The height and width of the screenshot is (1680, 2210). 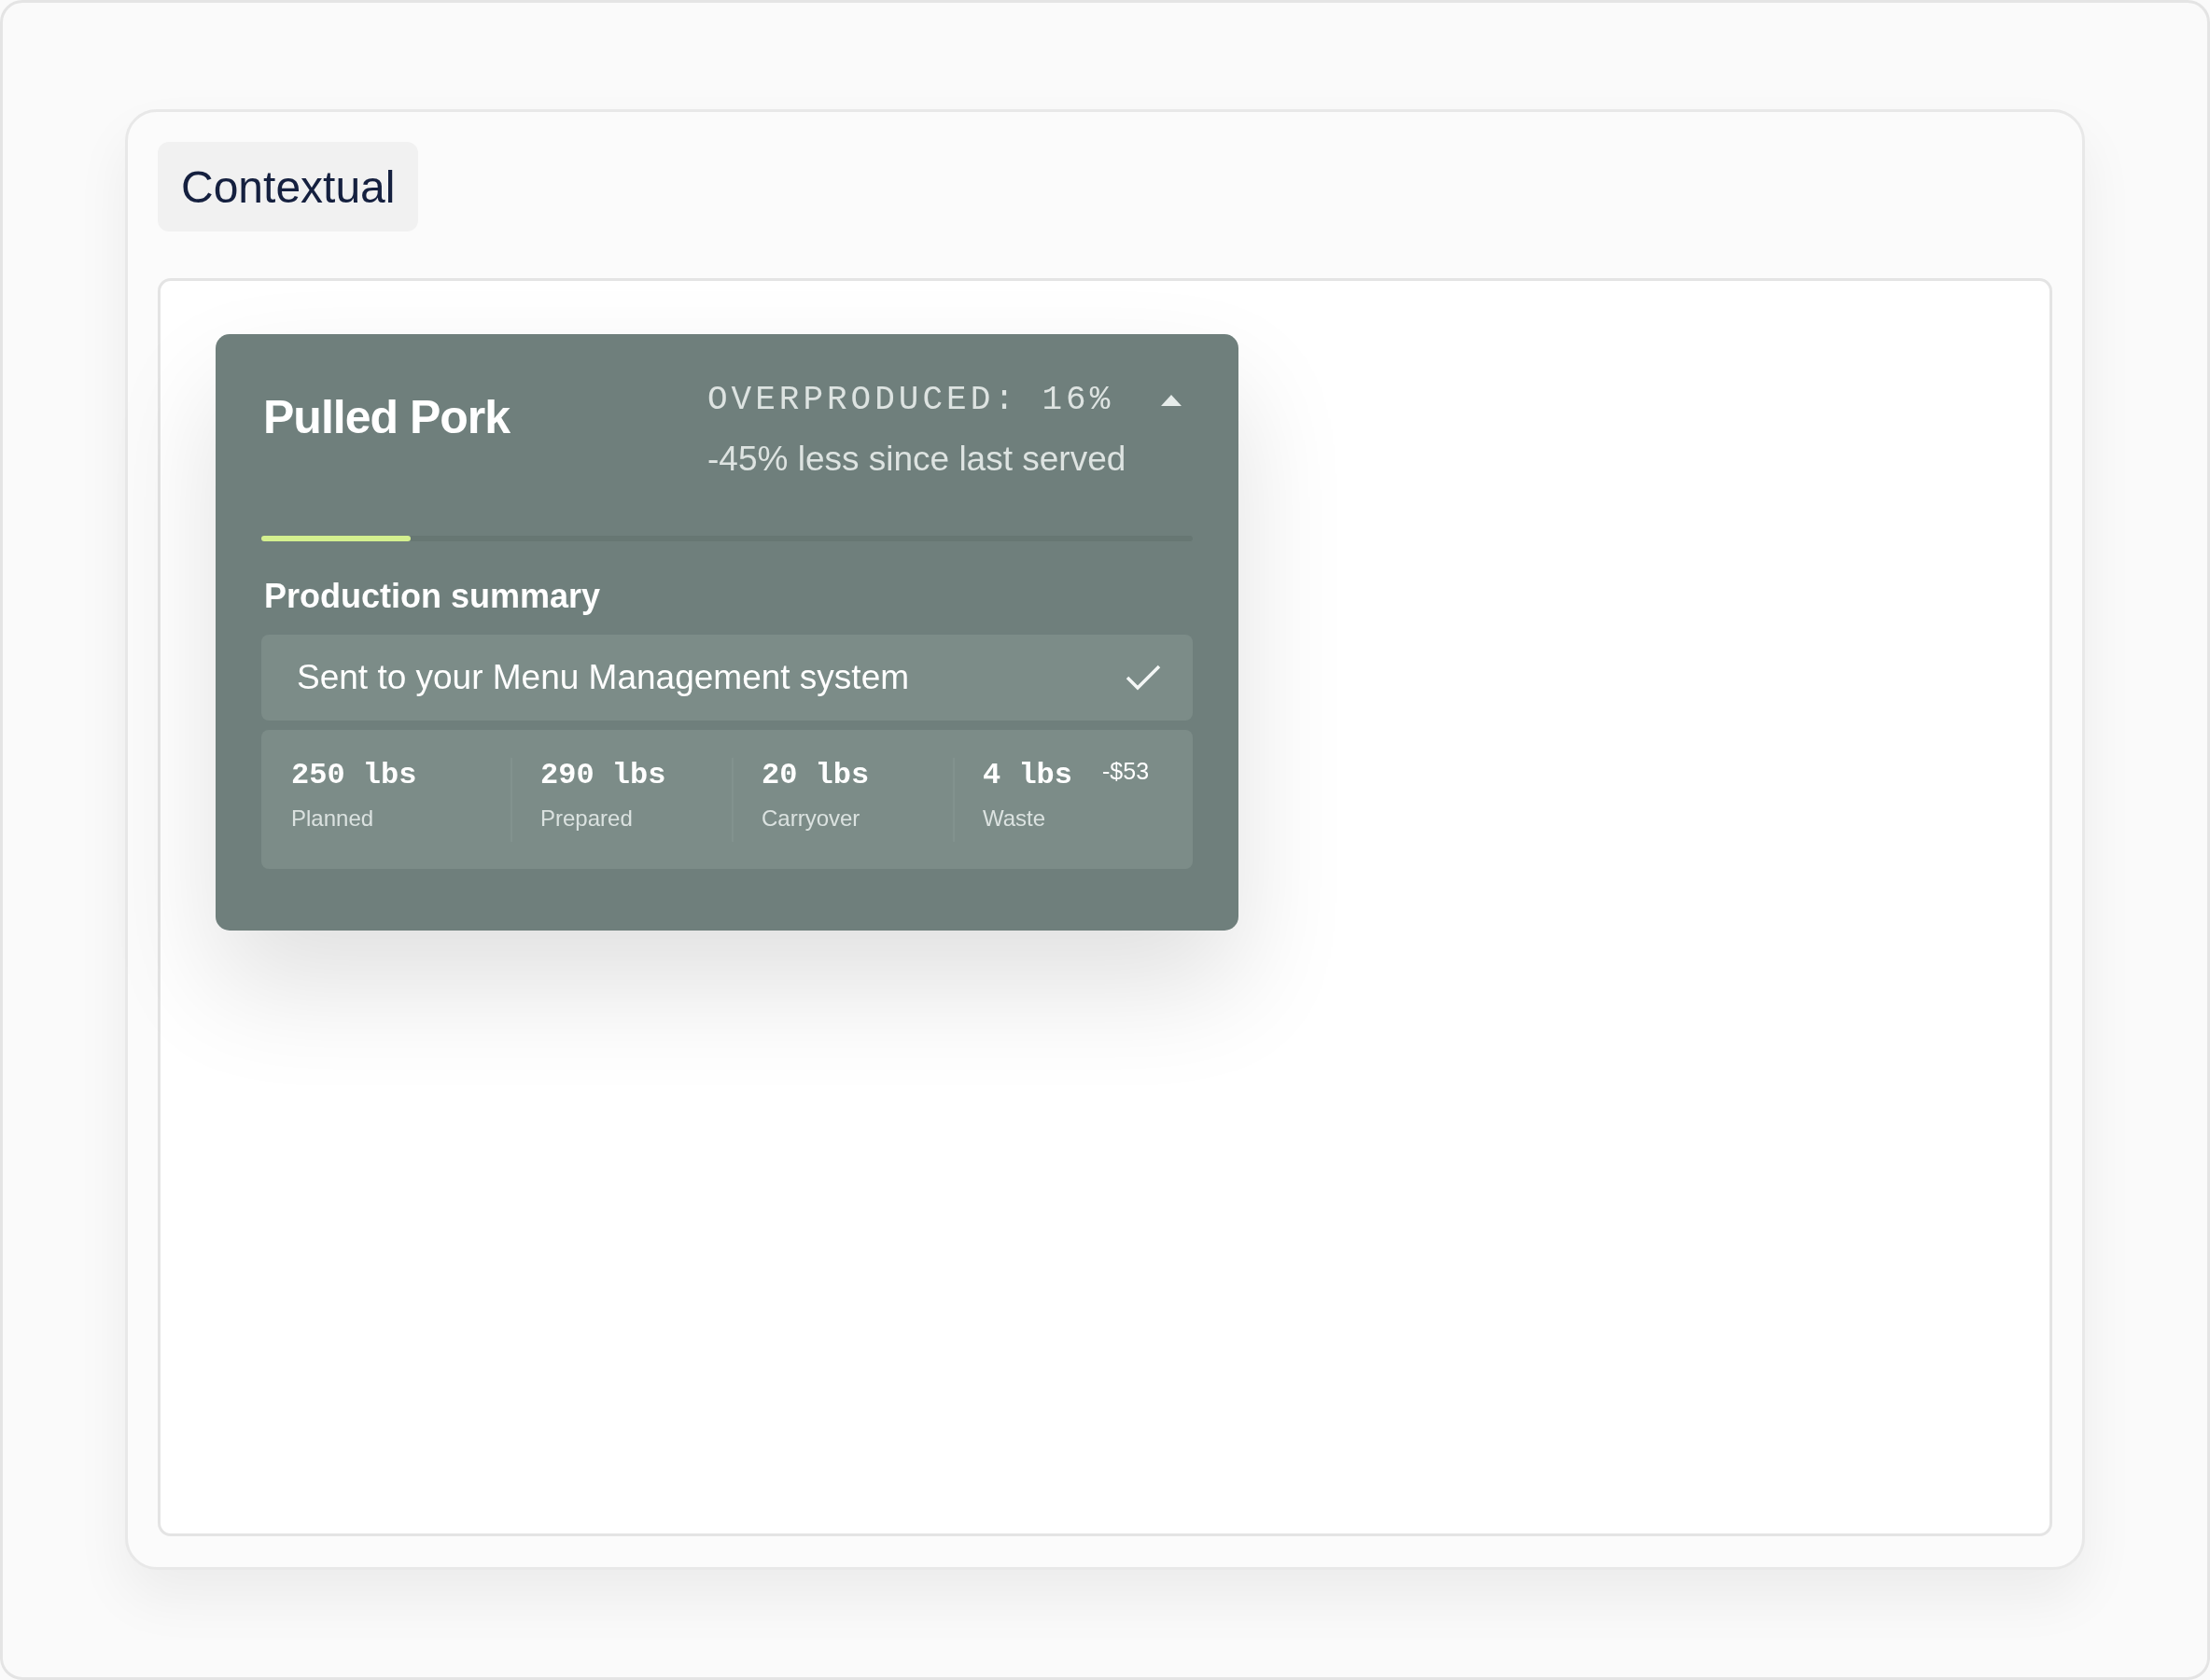 What do you see at coordinates (1027, 775) in the screenshot?
I see `stat-value: 4 lbs` at bounding box center [1027, 775].